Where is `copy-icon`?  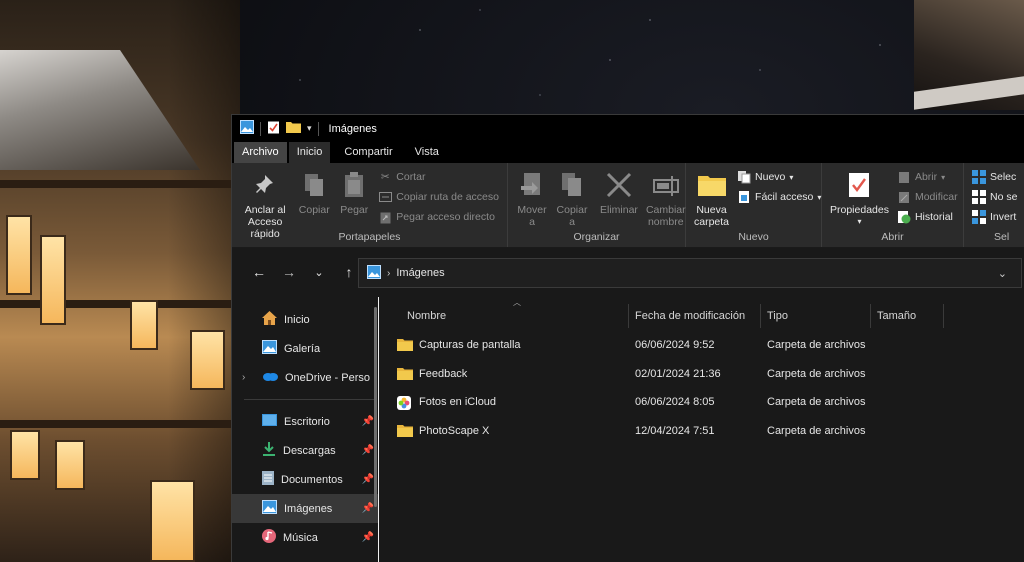 copy-icon is located at coordinates (314, 185).